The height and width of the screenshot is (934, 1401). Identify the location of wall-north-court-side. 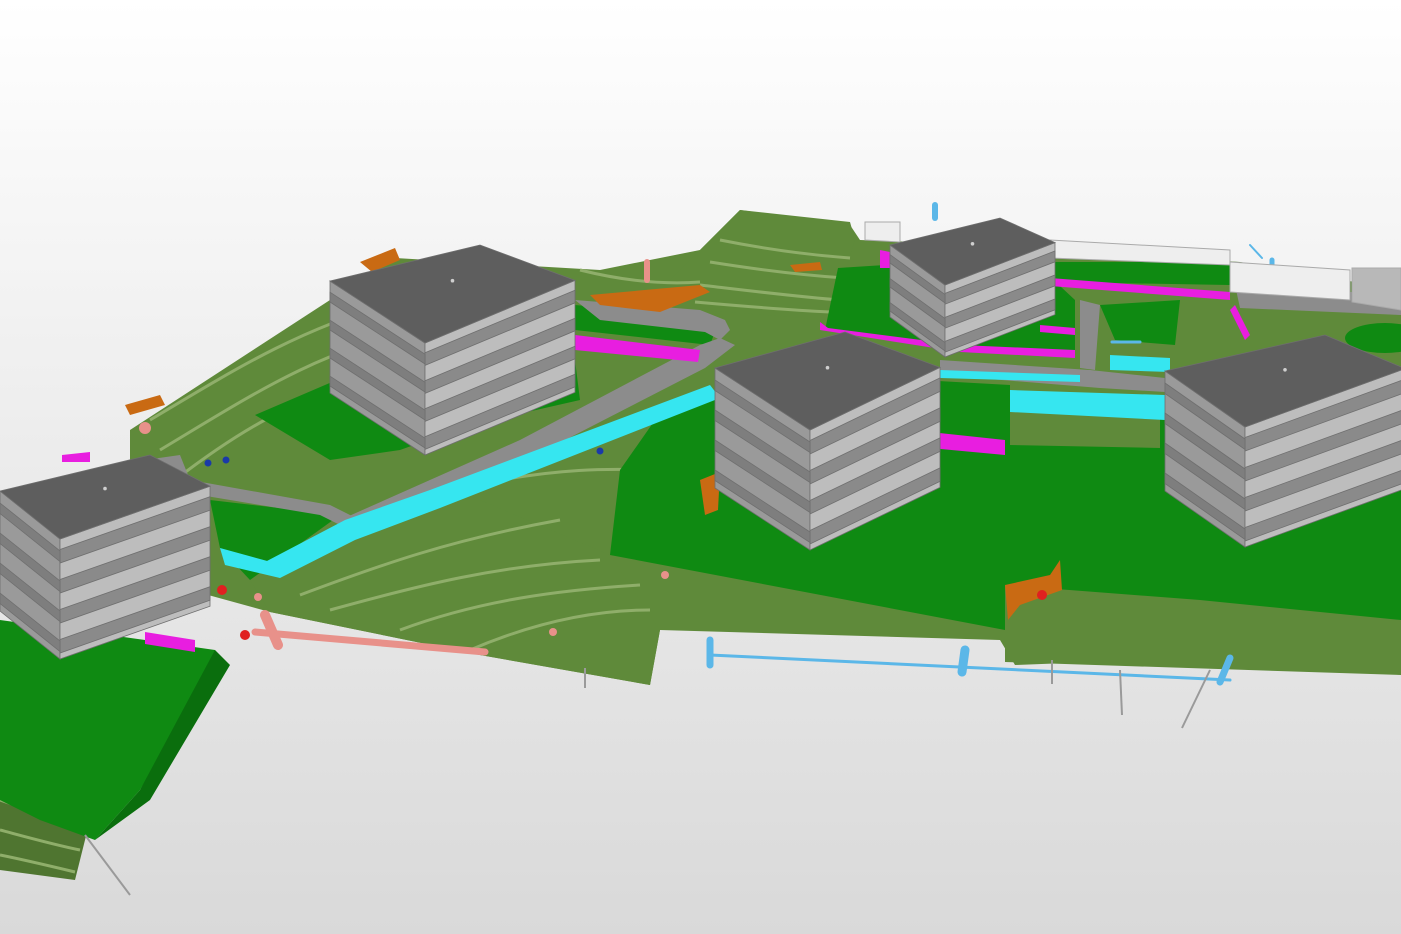
(885, 259).